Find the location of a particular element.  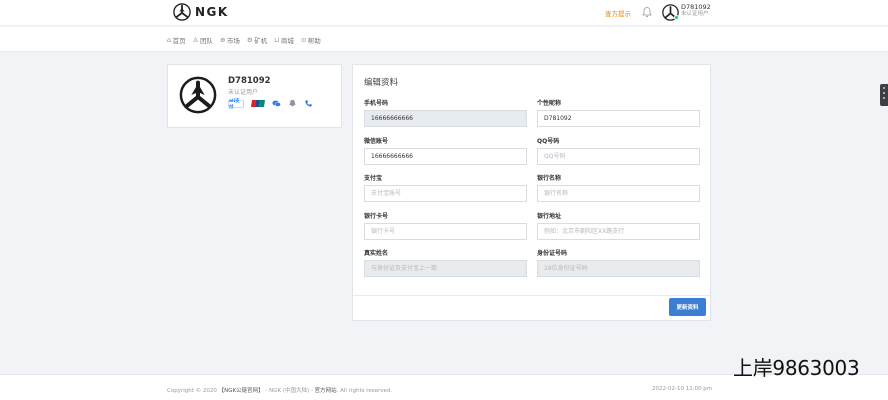

unionpay-icon is located at coordinates (258, 103).